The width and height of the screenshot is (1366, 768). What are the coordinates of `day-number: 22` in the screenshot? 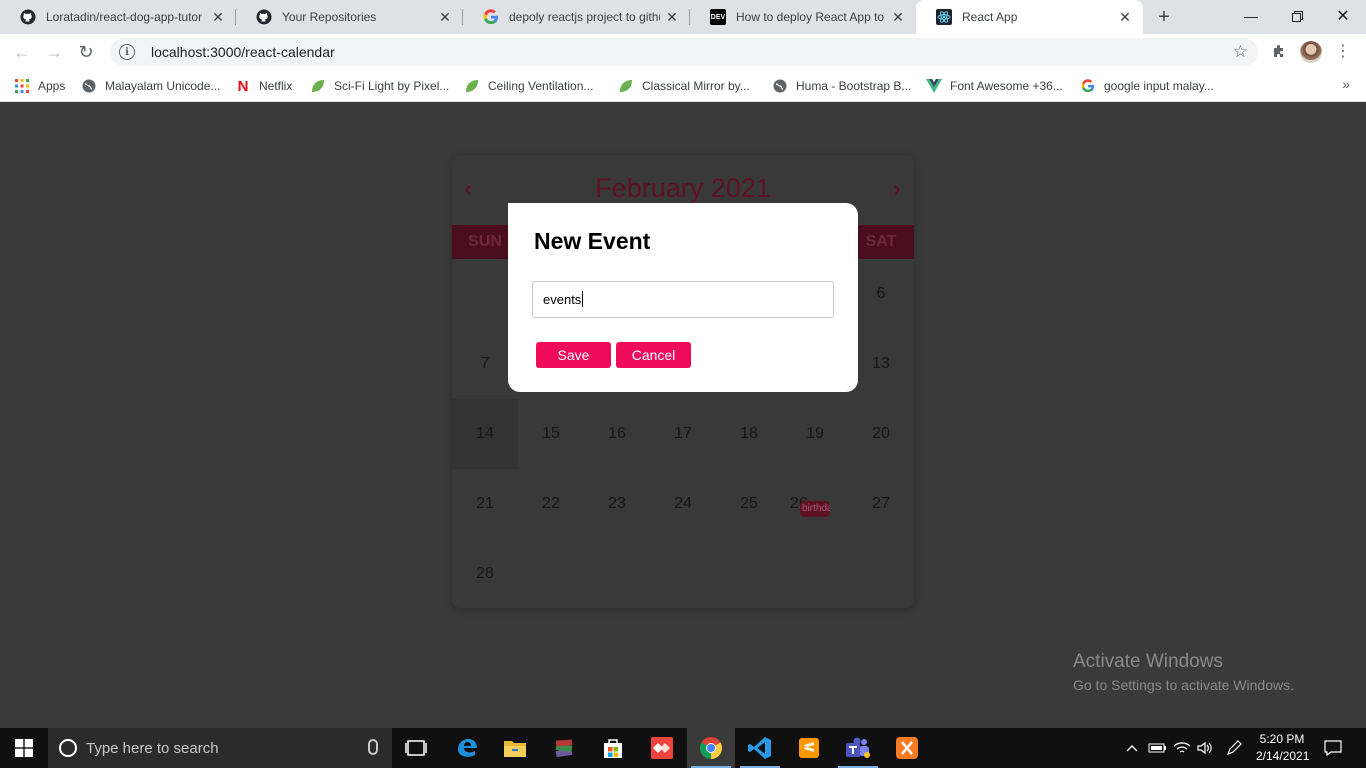 It's located at (551, 503).